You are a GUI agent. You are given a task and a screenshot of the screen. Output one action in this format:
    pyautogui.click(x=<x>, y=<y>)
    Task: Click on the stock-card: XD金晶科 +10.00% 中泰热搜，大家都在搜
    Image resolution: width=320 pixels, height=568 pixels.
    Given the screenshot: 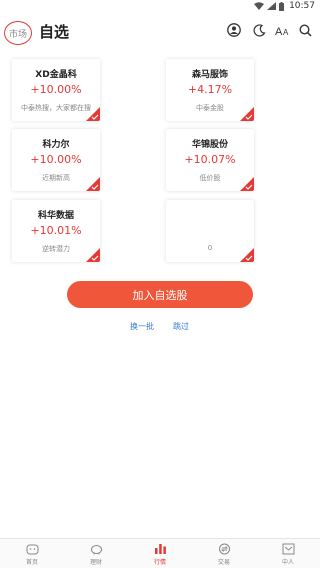 What is the action you would take?
    pyautogui.click(x=56, y=90)
    